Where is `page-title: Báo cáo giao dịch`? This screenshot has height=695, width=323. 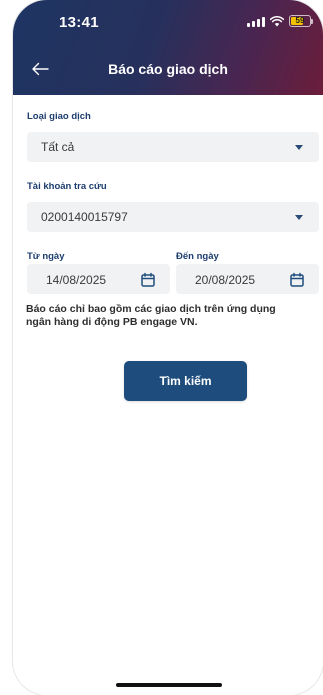
page-title: Báo cáo giao dịch is located at coordinates (168, 69).